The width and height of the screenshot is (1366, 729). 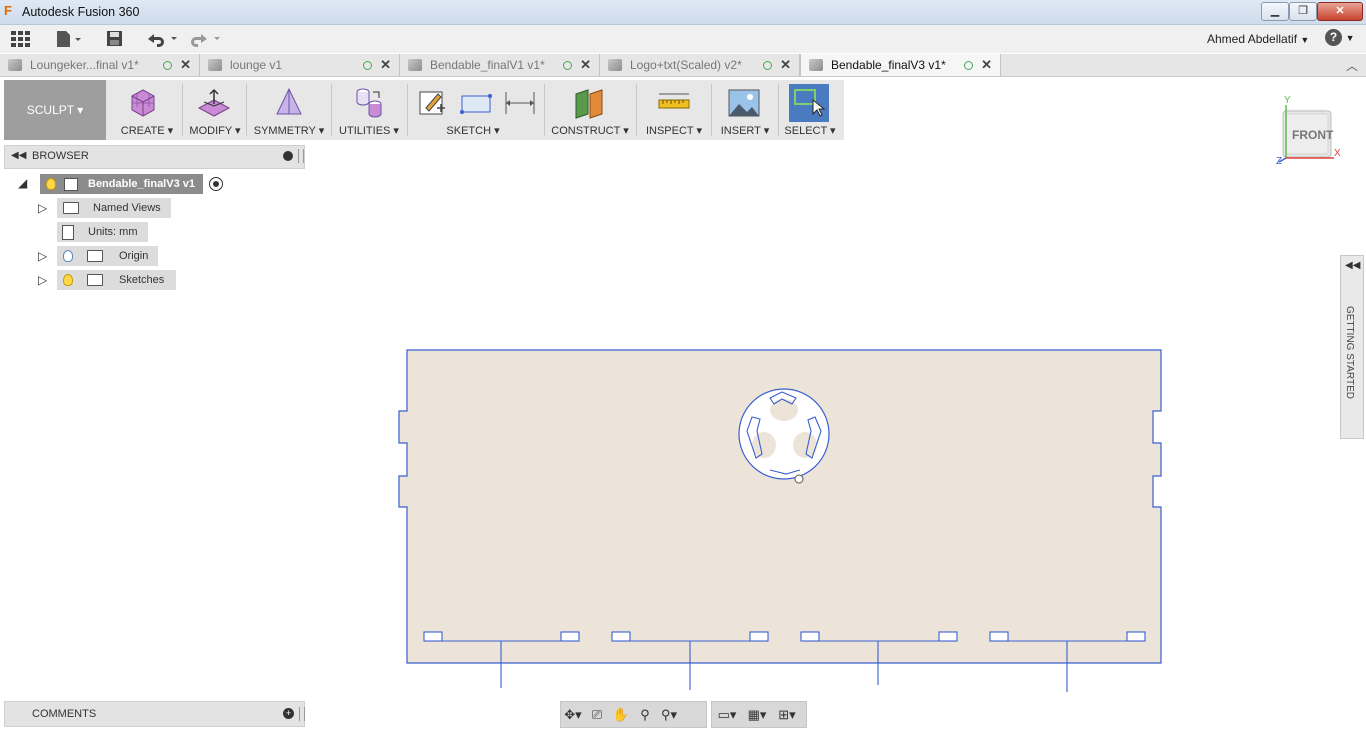 I want to click on sketch-point, so click(x=799, y=479).